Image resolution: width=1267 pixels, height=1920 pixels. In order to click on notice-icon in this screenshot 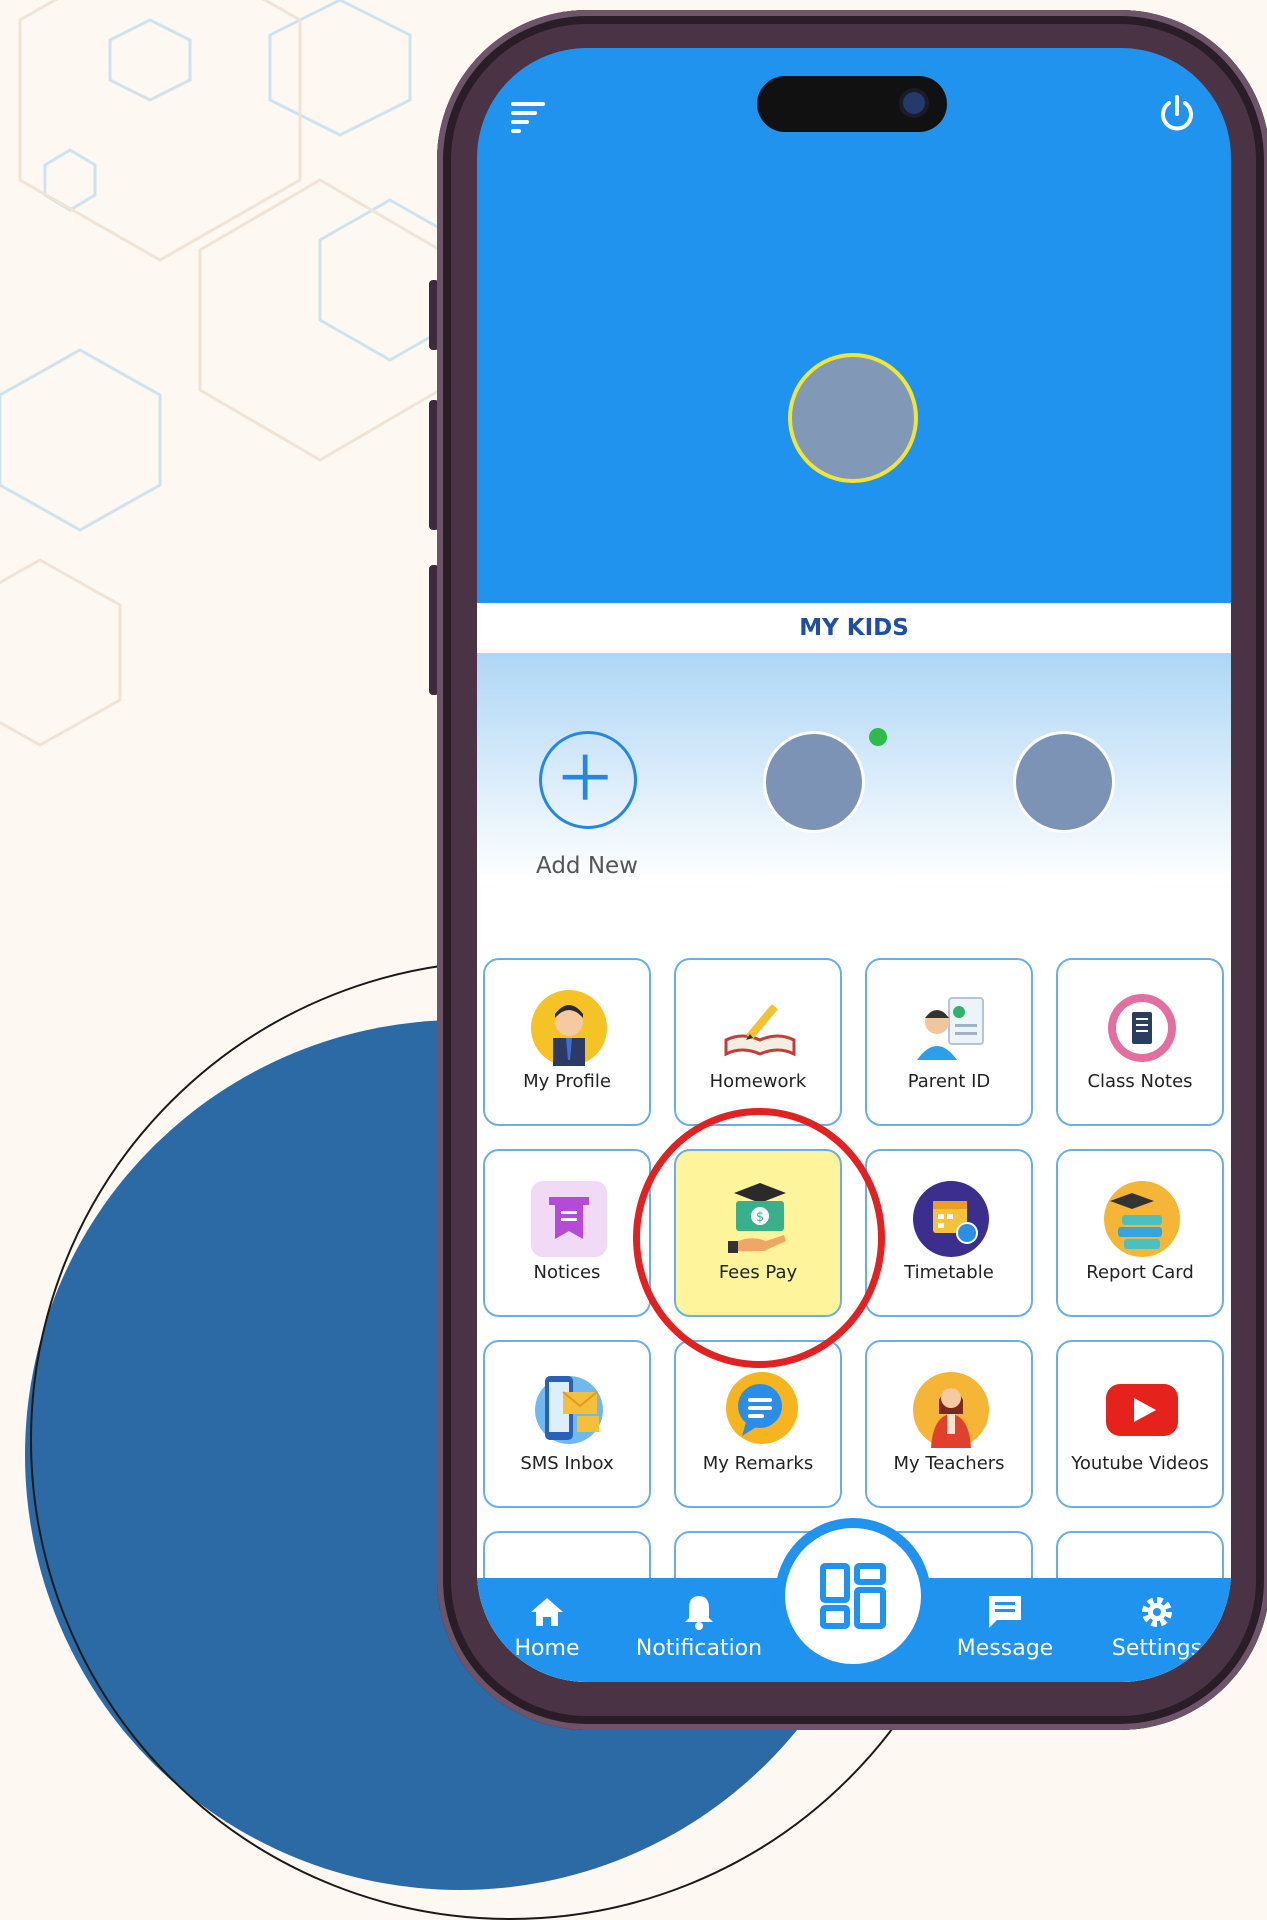, I will do `click(569, 1219)`.